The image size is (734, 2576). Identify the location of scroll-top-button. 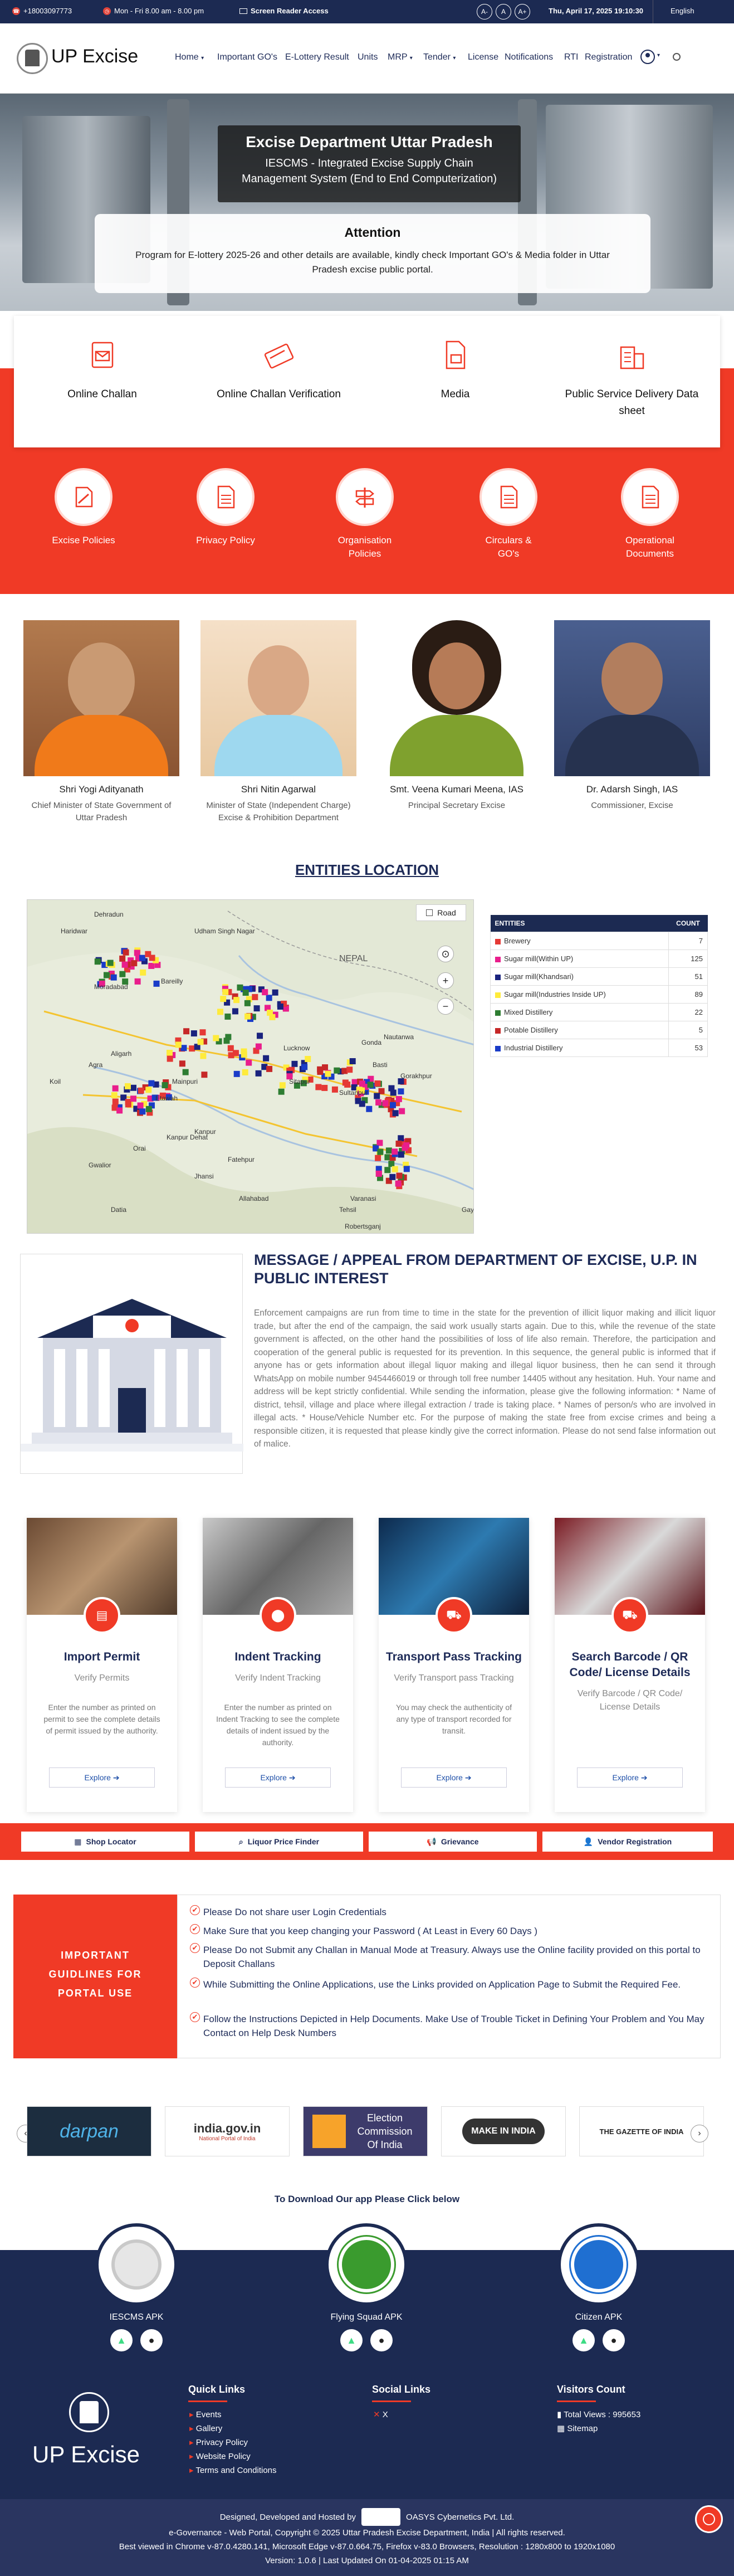
(709, 2519).